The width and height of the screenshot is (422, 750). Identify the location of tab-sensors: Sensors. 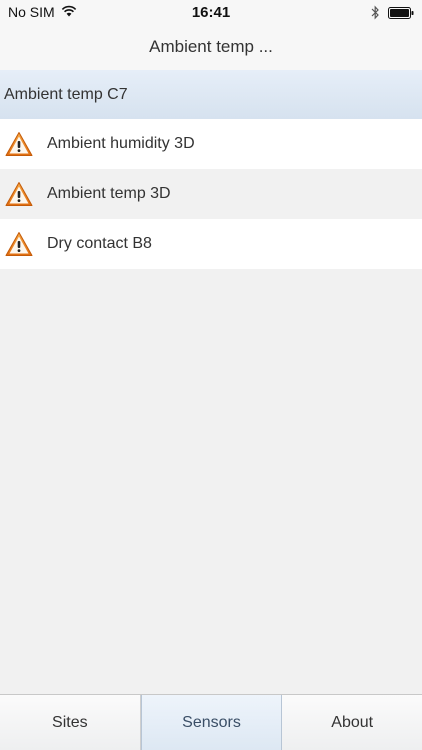
(211, 722).